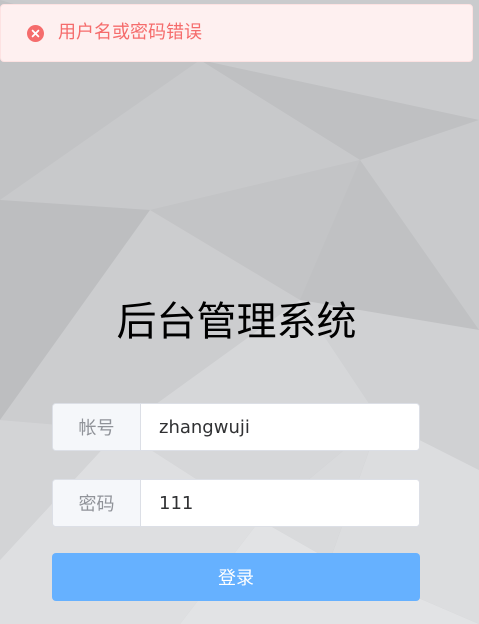 Image resolution: width=479 pixels, height=624 pixels. I want to click on username-input, so click(280, 427).